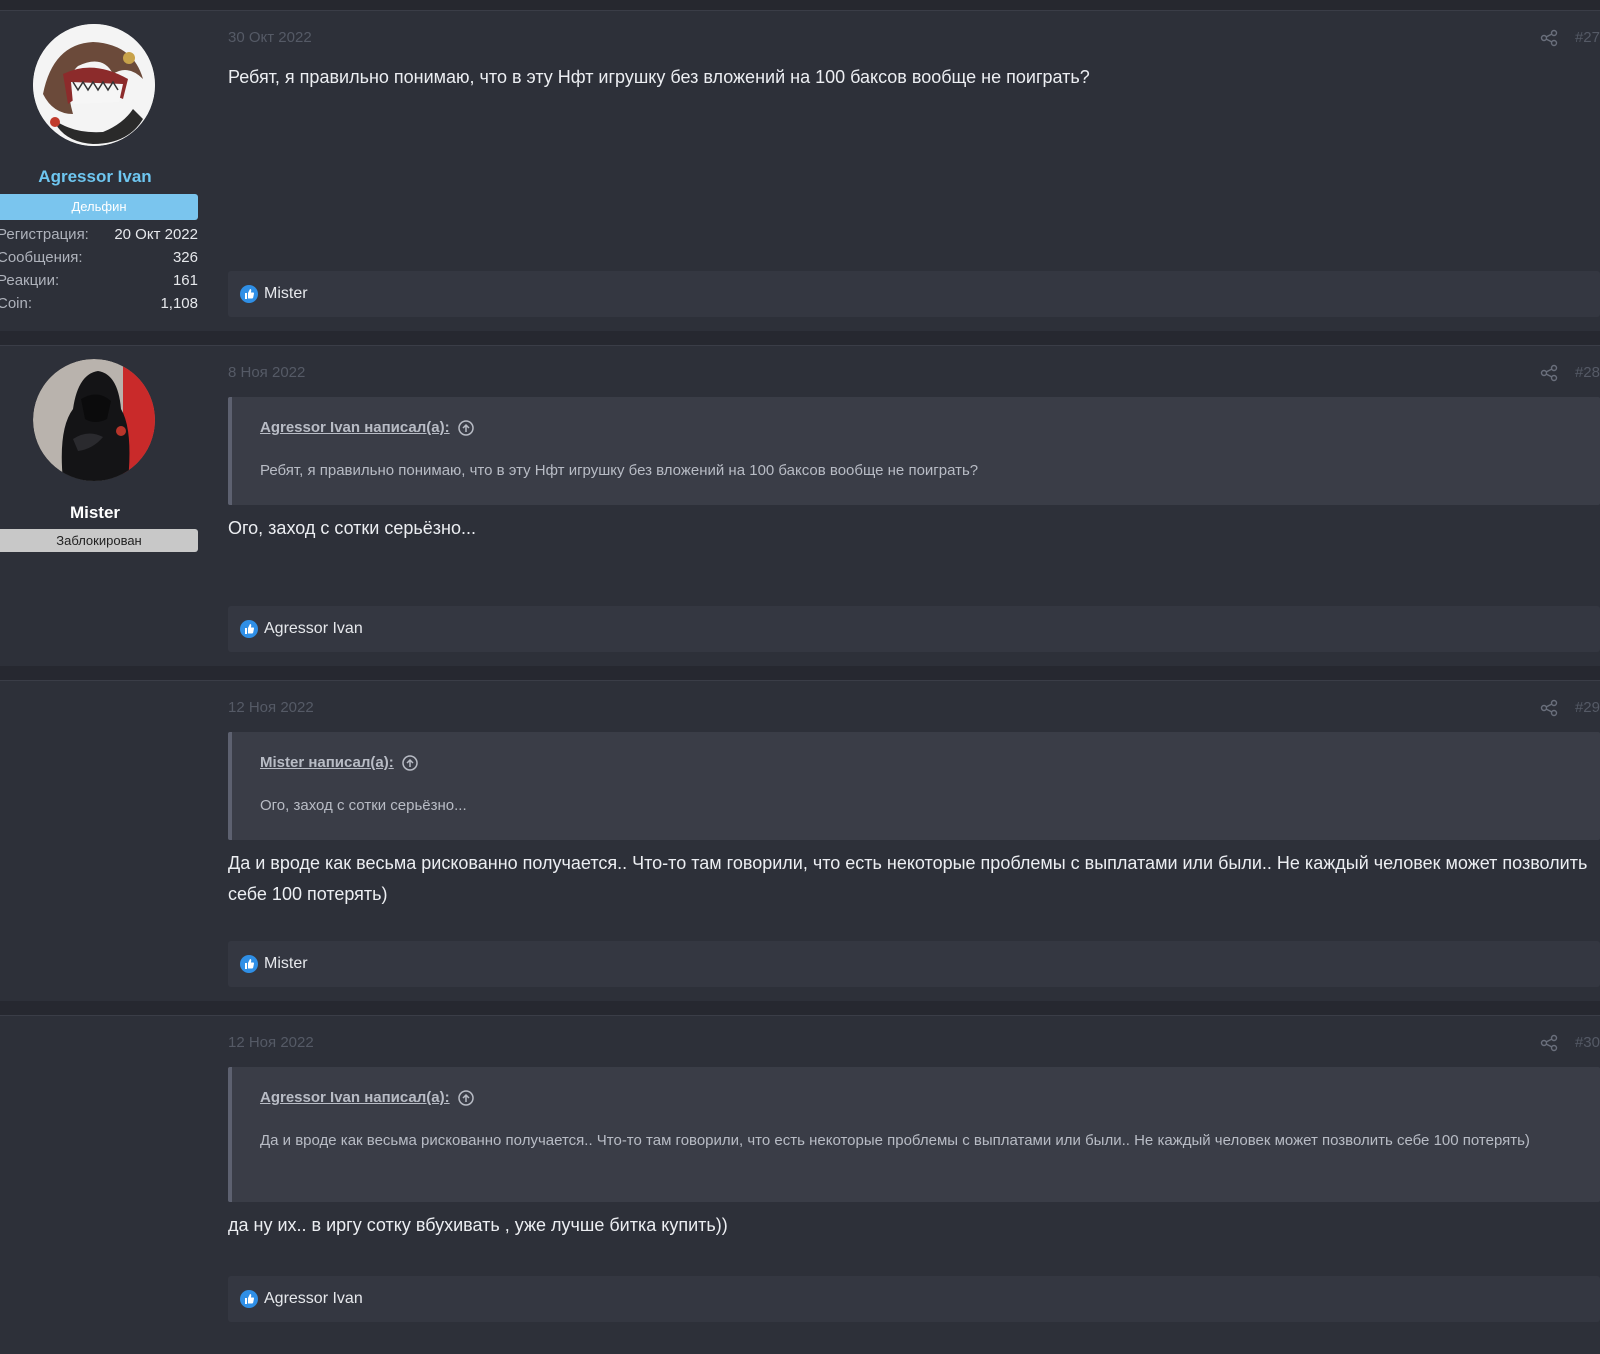 The width and height of the screenshot is (1600, 1354). Describe the element at coordinates (99, 303) in the screenshot. I see `stat-coin: Coin: 1,108` at that location.